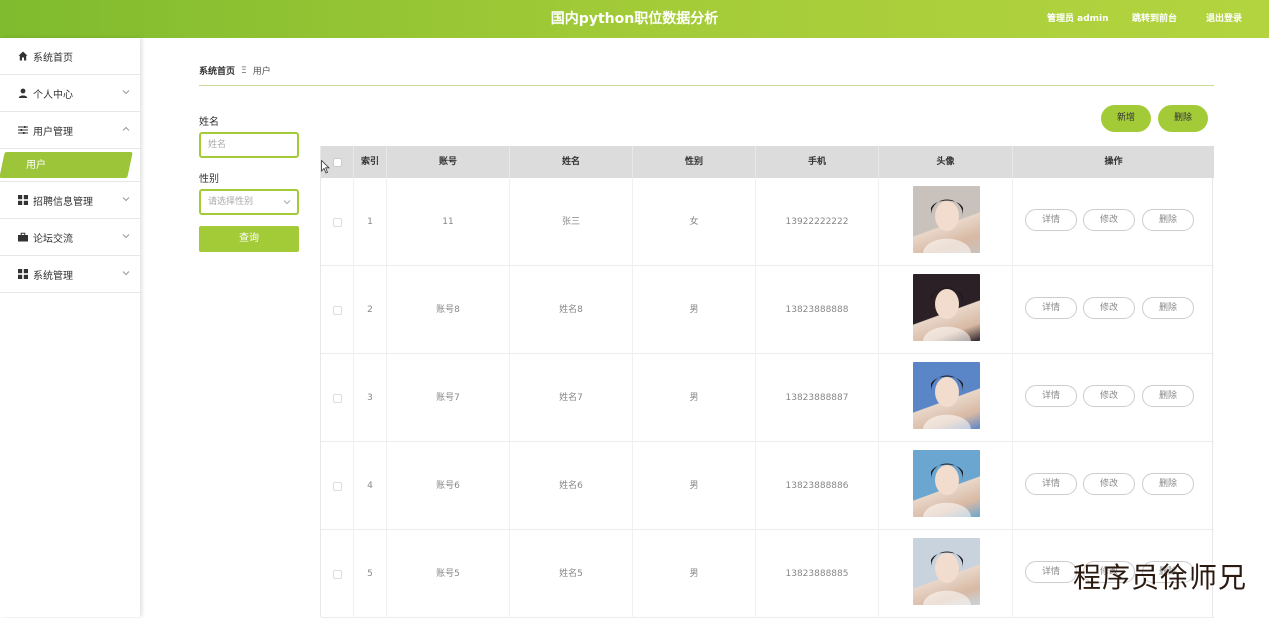 This screenshot has height=618, width=1269. Describe the element at coordinates (70, 165) in the screenshot. I see `sidebar-subitem-user: 用户` at that location.